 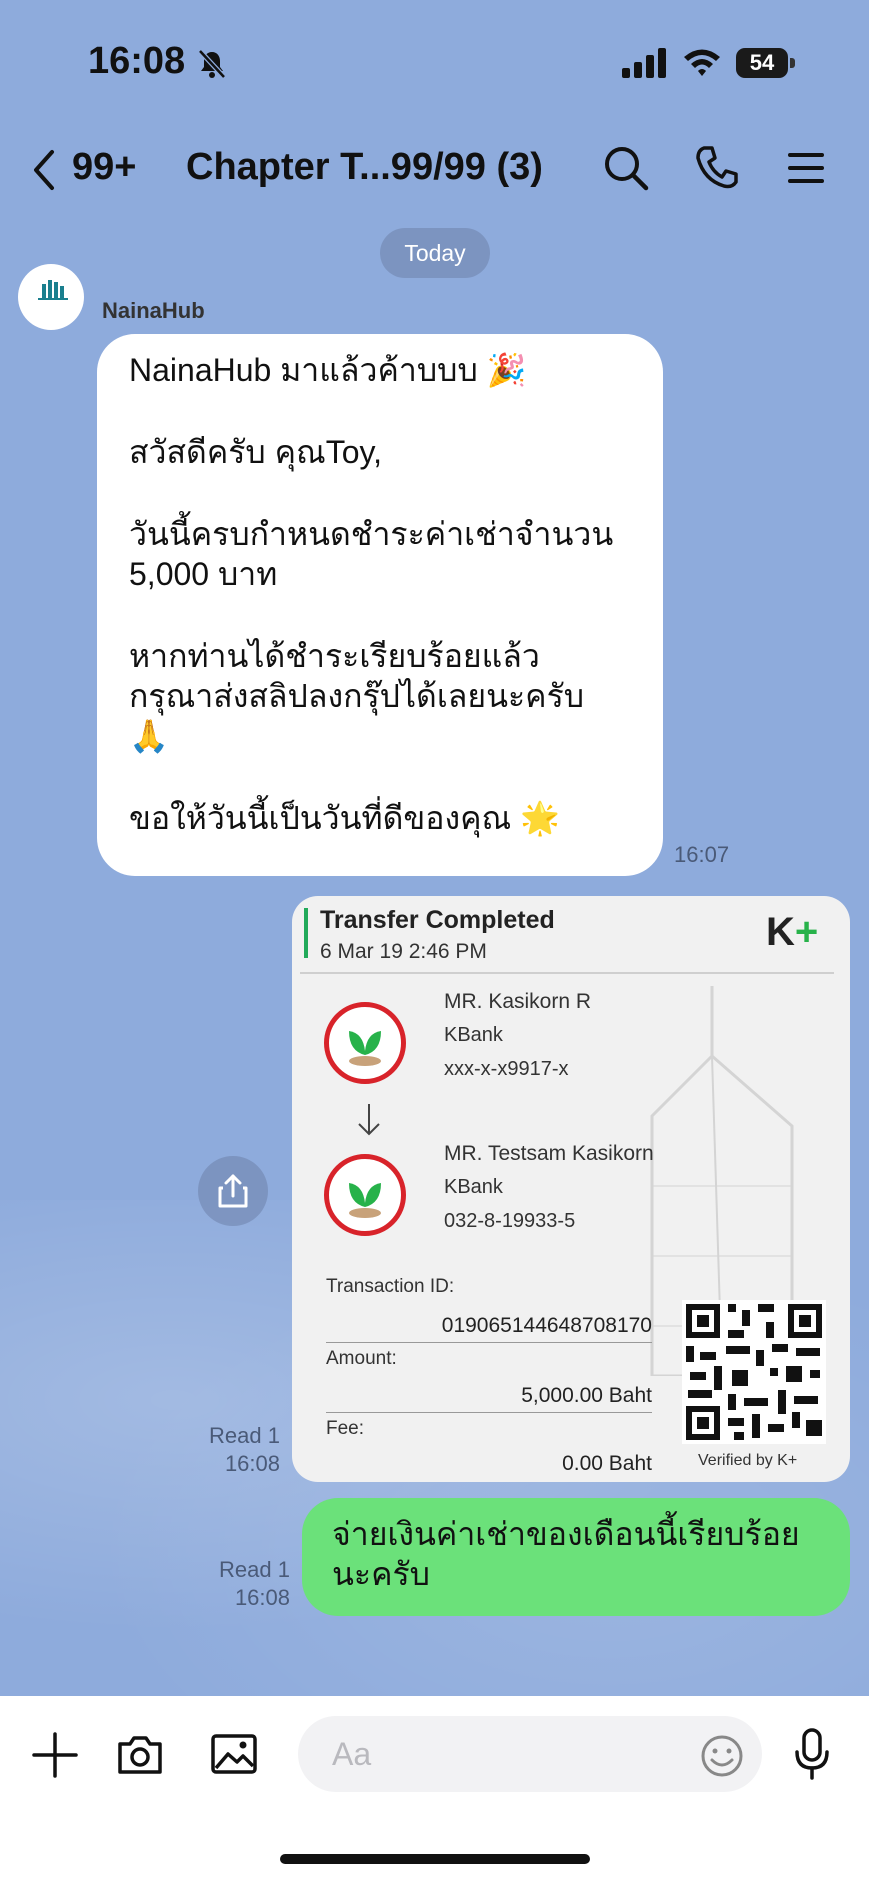 I want to click on fee-label: Fee:, so click(x=345, y=1428).